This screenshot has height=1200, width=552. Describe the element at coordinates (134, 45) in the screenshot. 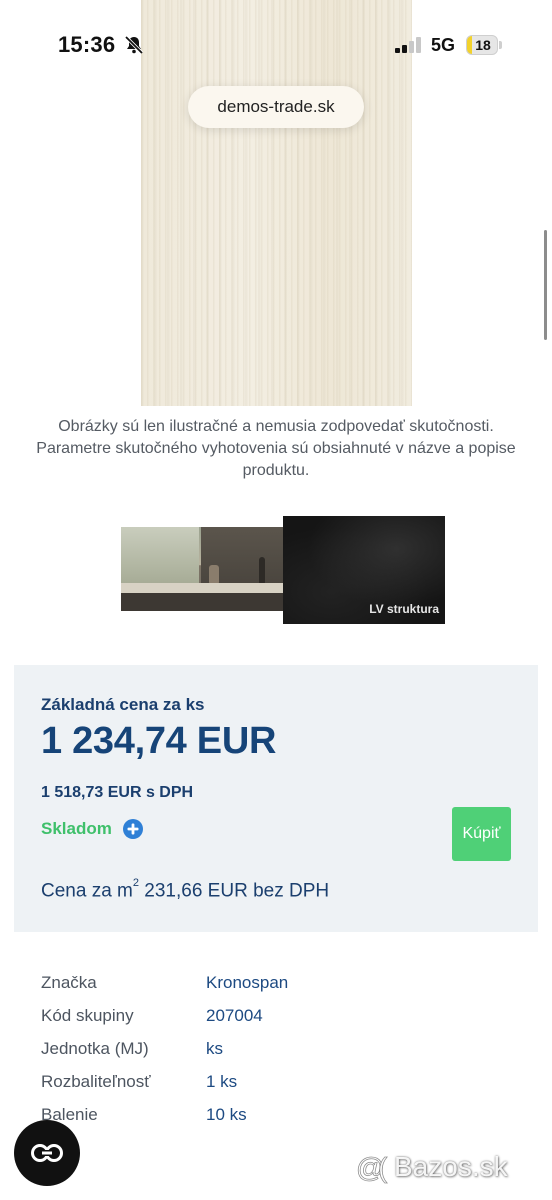

I see `bell-slash-icon` at that location.